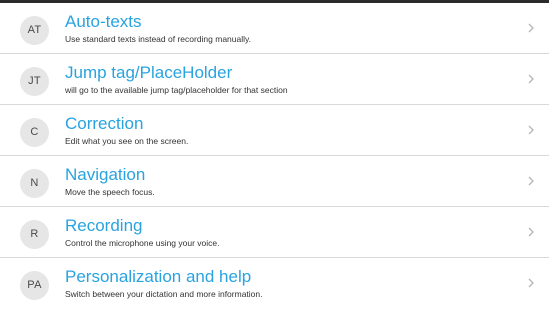 Image resolution: width=549 pixels, height=310 pixels. Describe the element at coordinates (34, 285) in the screenshot. I see `avatar: PA` at that location.